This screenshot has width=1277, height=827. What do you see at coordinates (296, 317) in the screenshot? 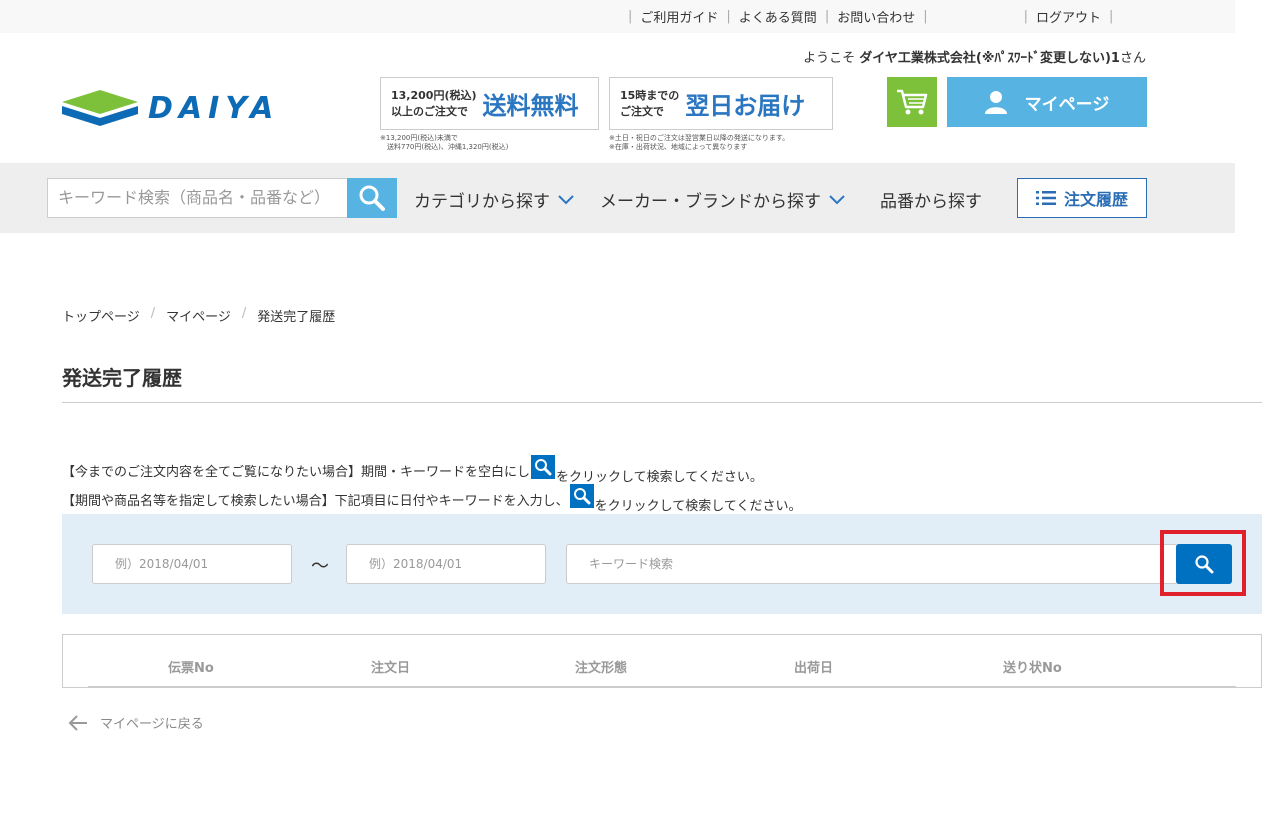
I see `breadcrumb-current: 発送完了履歴` at bounding box center [296, 317].